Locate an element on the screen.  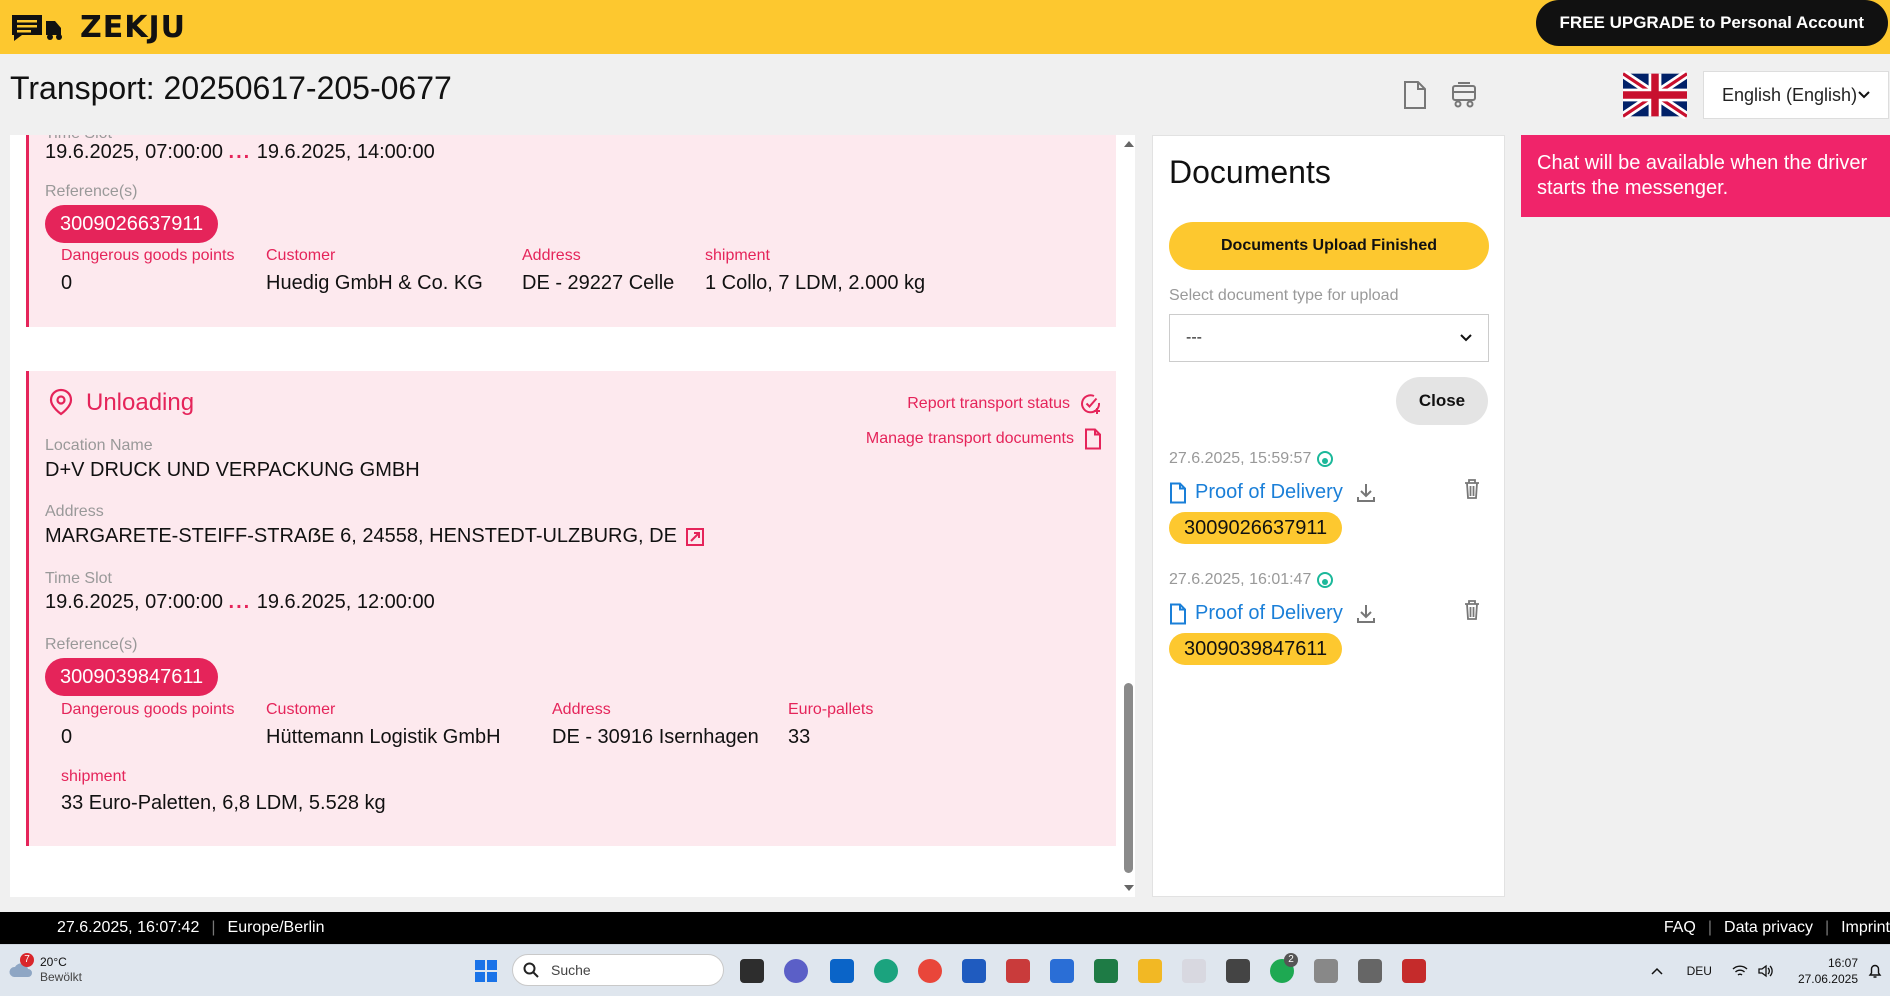
edge-icon is located at coordinates (886, 971).